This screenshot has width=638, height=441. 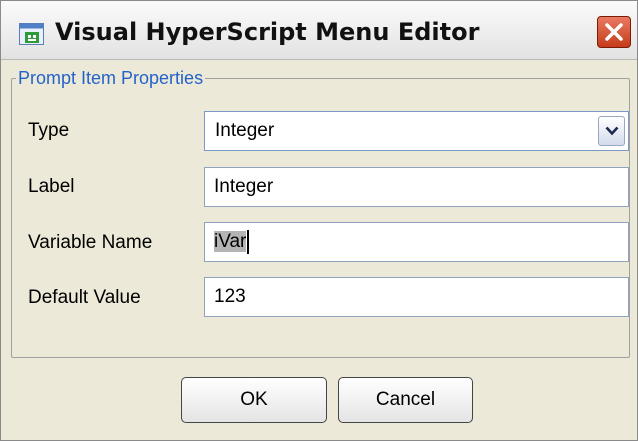 I want to click on window-title: Visual HyperScript Menu Editor, so click(x=267, y=32).